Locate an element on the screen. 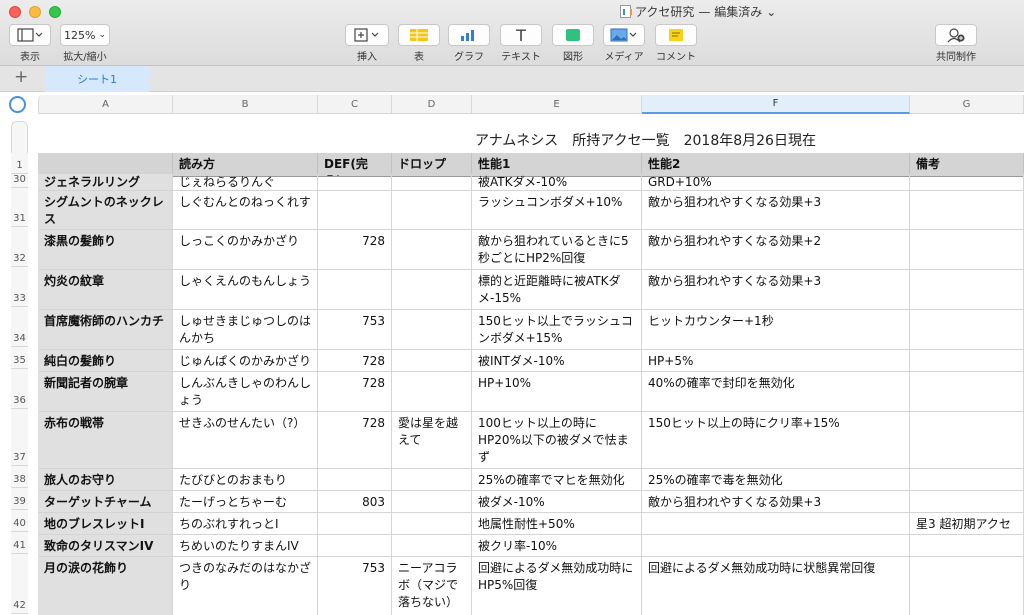 Image resolution: width=1024 pixels, height=615 pixels. cell-perf1: 150ヒット以上でラッシュコンボダメ+15% is located at coordinates (557, 330).